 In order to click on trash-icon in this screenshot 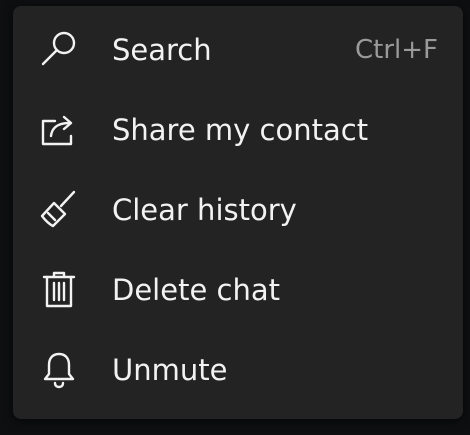, I will do `click(59, 290)`.